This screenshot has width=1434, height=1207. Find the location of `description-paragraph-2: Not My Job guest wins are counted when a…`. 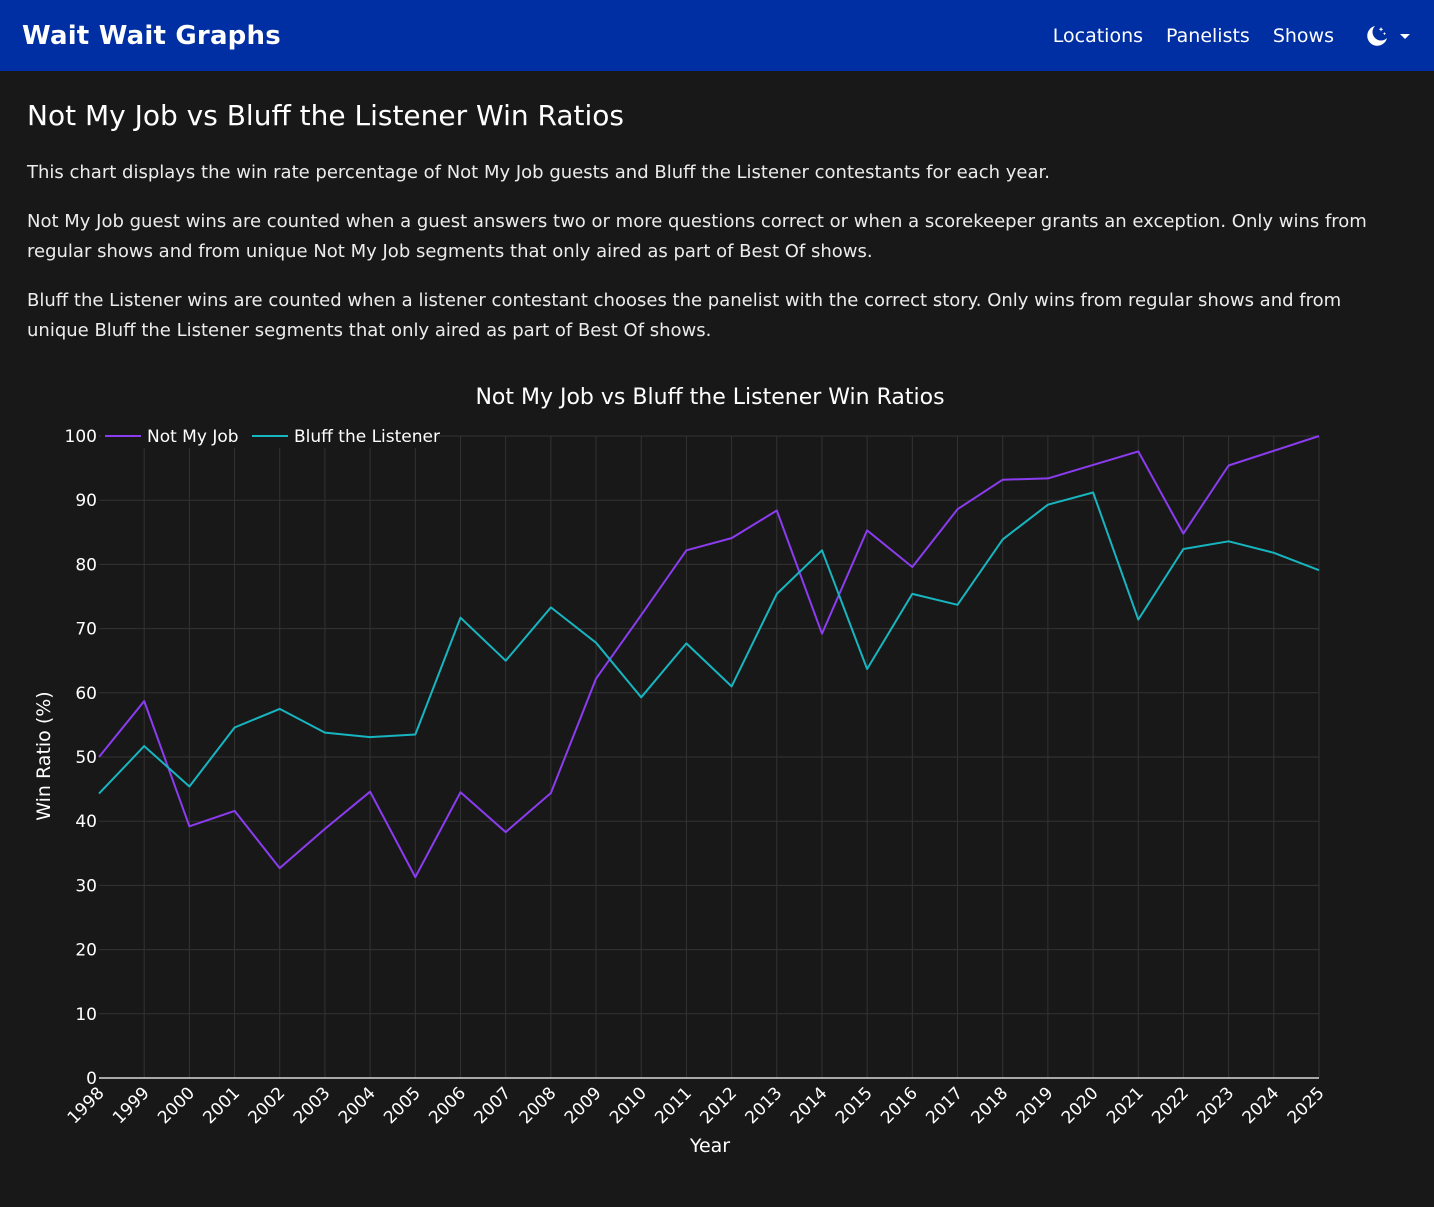

description-paragraph-2: Not My Job guest wins are counted when a… is located at coordinates (697, 236).